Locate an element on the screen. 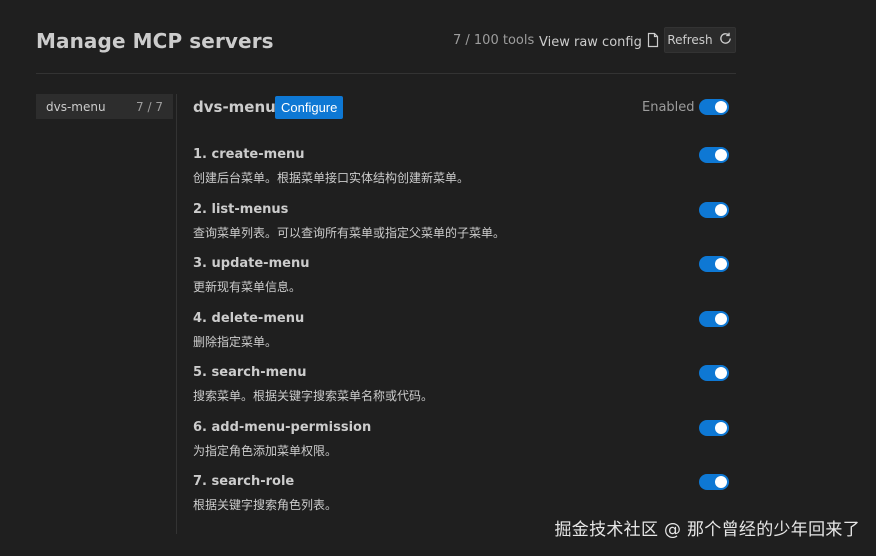 This screenshot has width=876, height=556. tool-description: 更新现有菜单信息。 is located at coordinates (247, 287).